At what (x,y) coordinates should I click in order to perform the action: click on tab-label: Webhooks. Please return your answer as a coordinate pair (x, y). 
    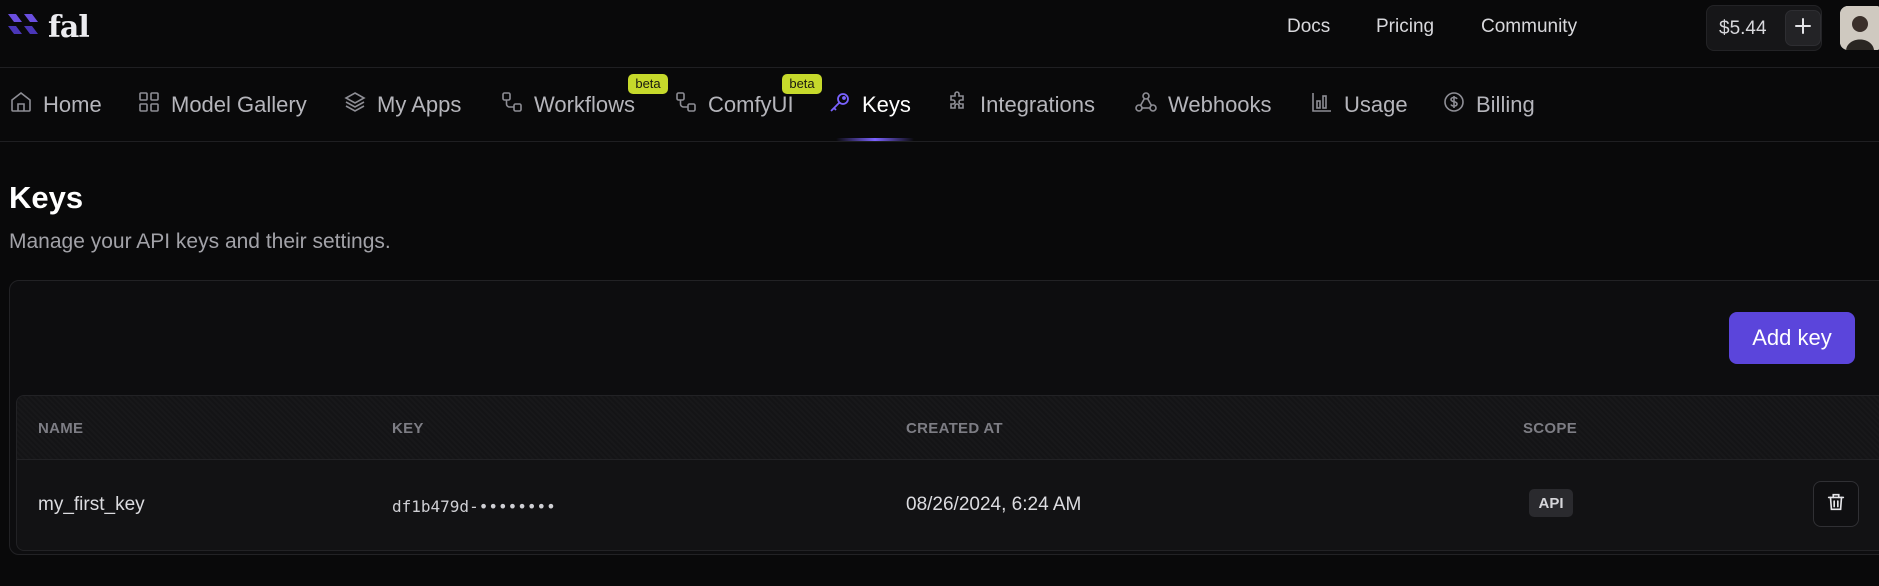
    Looking at the image, I should click on (1220, 104).